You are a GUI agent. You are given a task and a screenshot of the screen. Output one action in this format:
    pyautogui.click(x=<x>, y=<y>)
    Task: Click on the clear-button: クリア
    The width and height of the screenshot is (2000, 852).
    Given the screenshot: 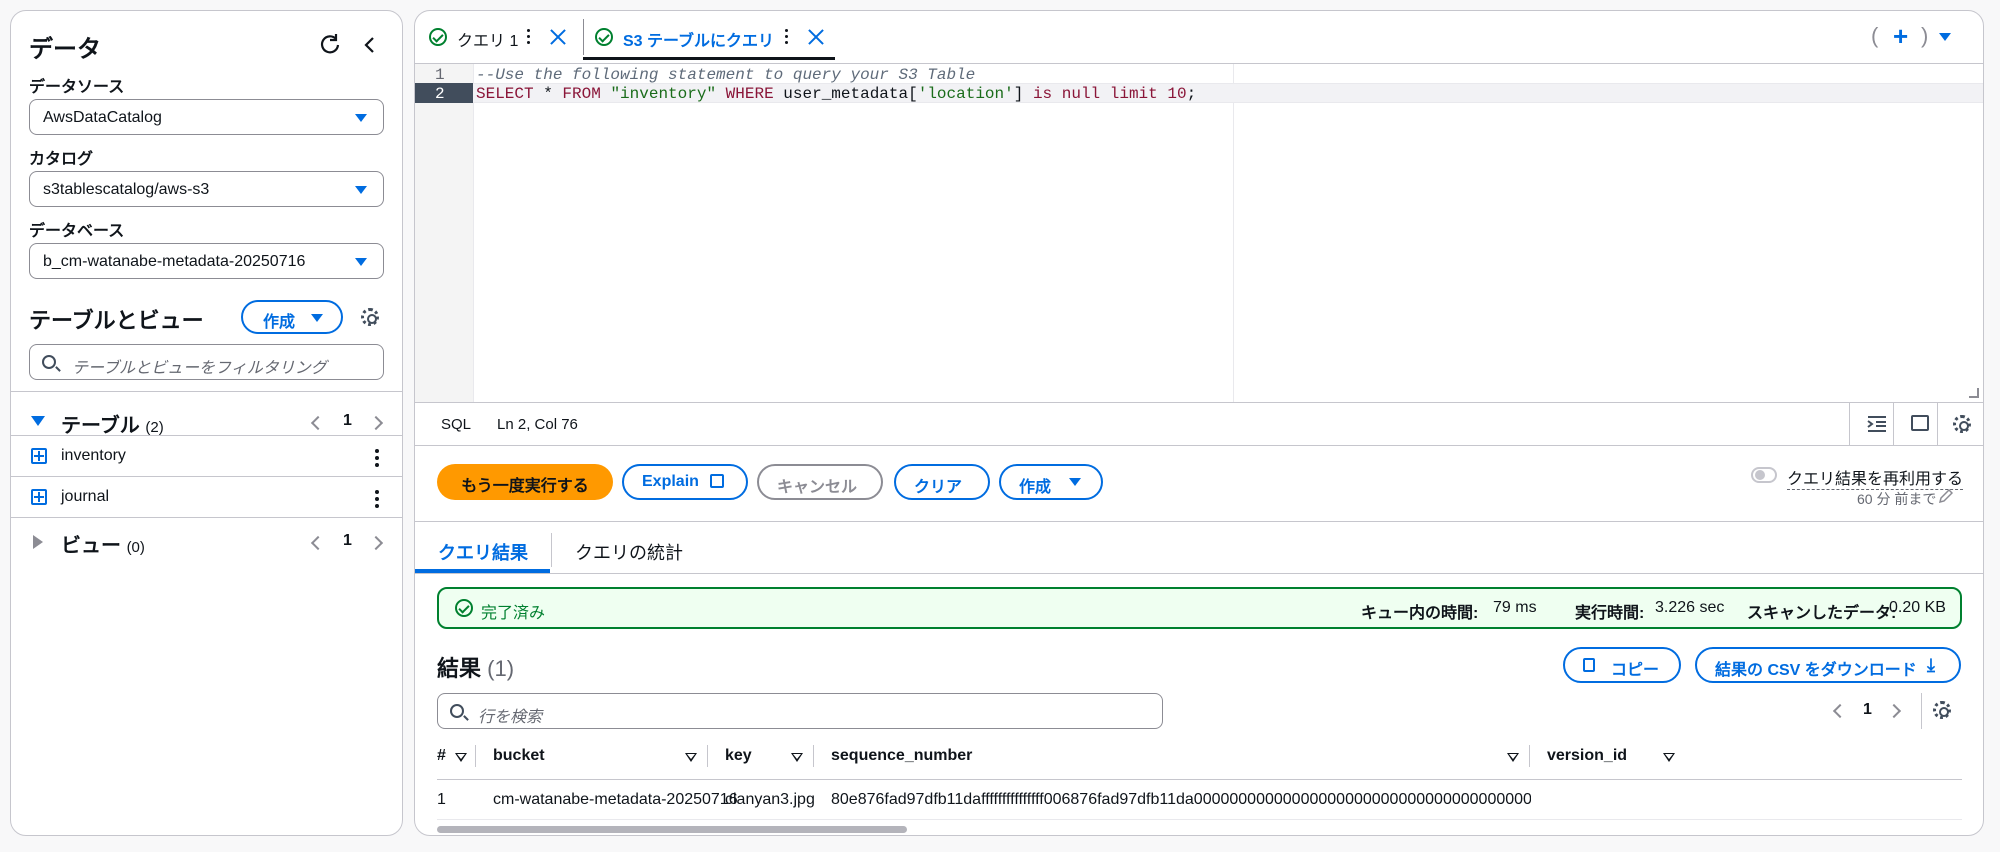 What is the action you would take?
    pyautogui.click(x=942, y=482)
    